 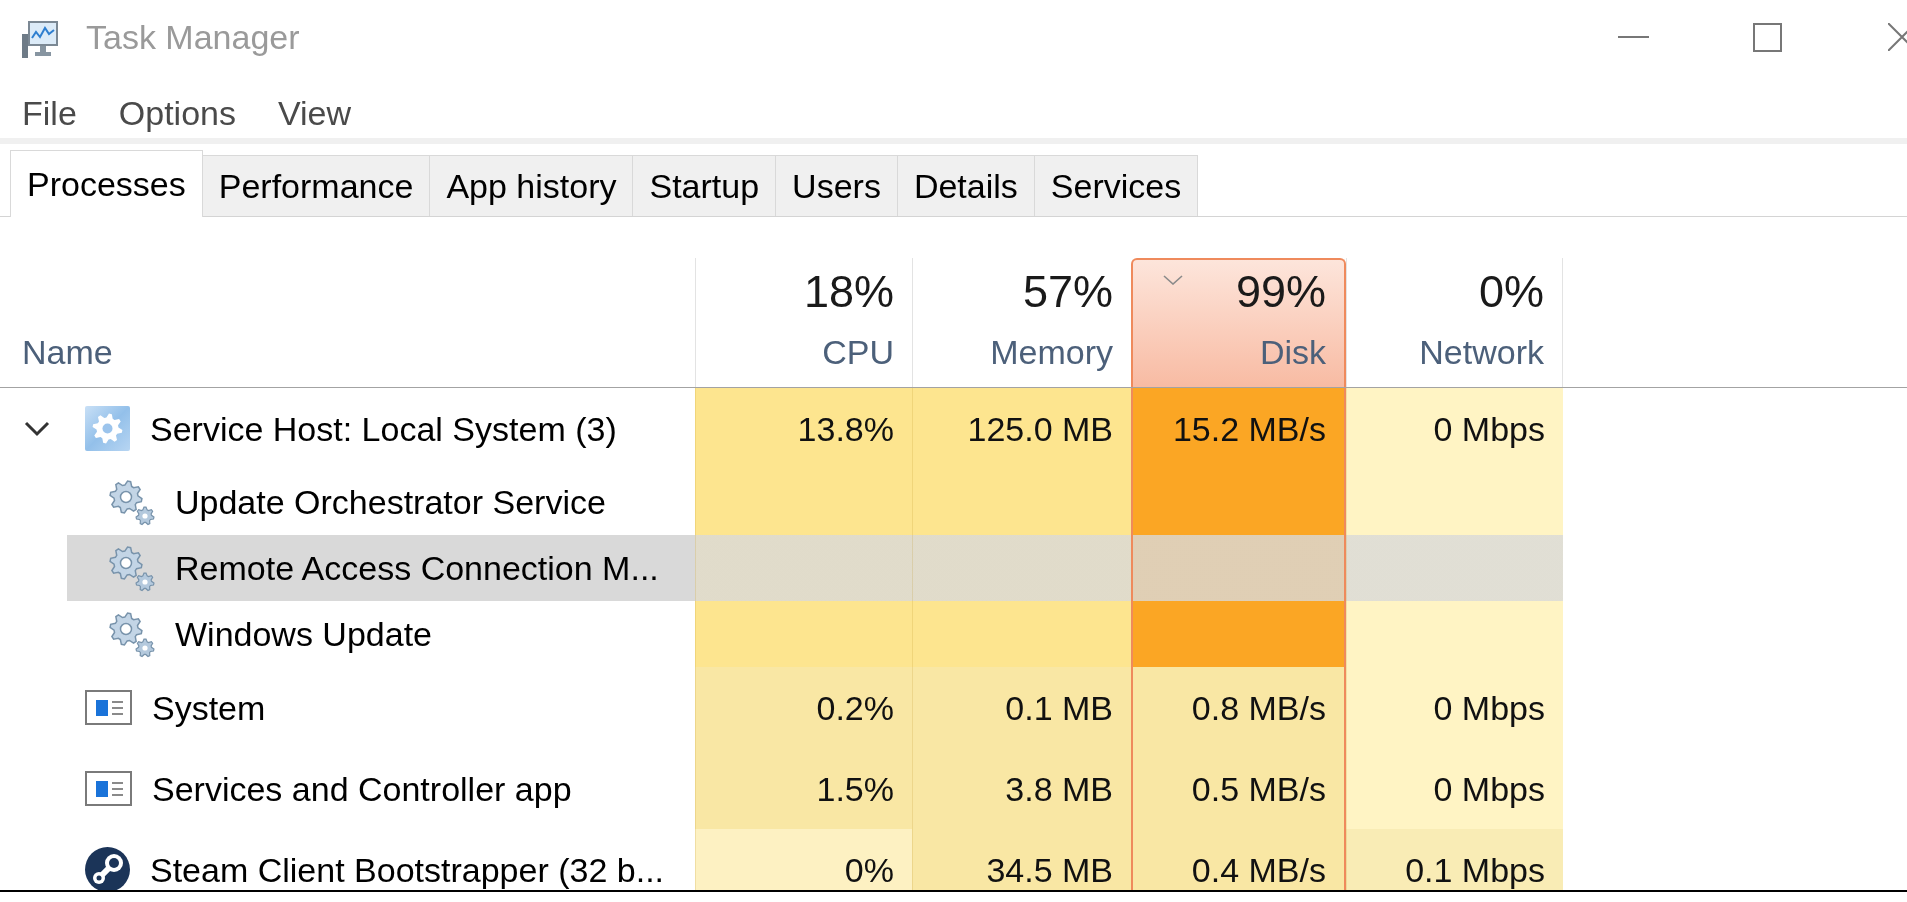 What do you see at coordinates (1021, 859) in the screenshot?
I see `table-cell: 34.5 MB` at bounding box center [1021, 859].